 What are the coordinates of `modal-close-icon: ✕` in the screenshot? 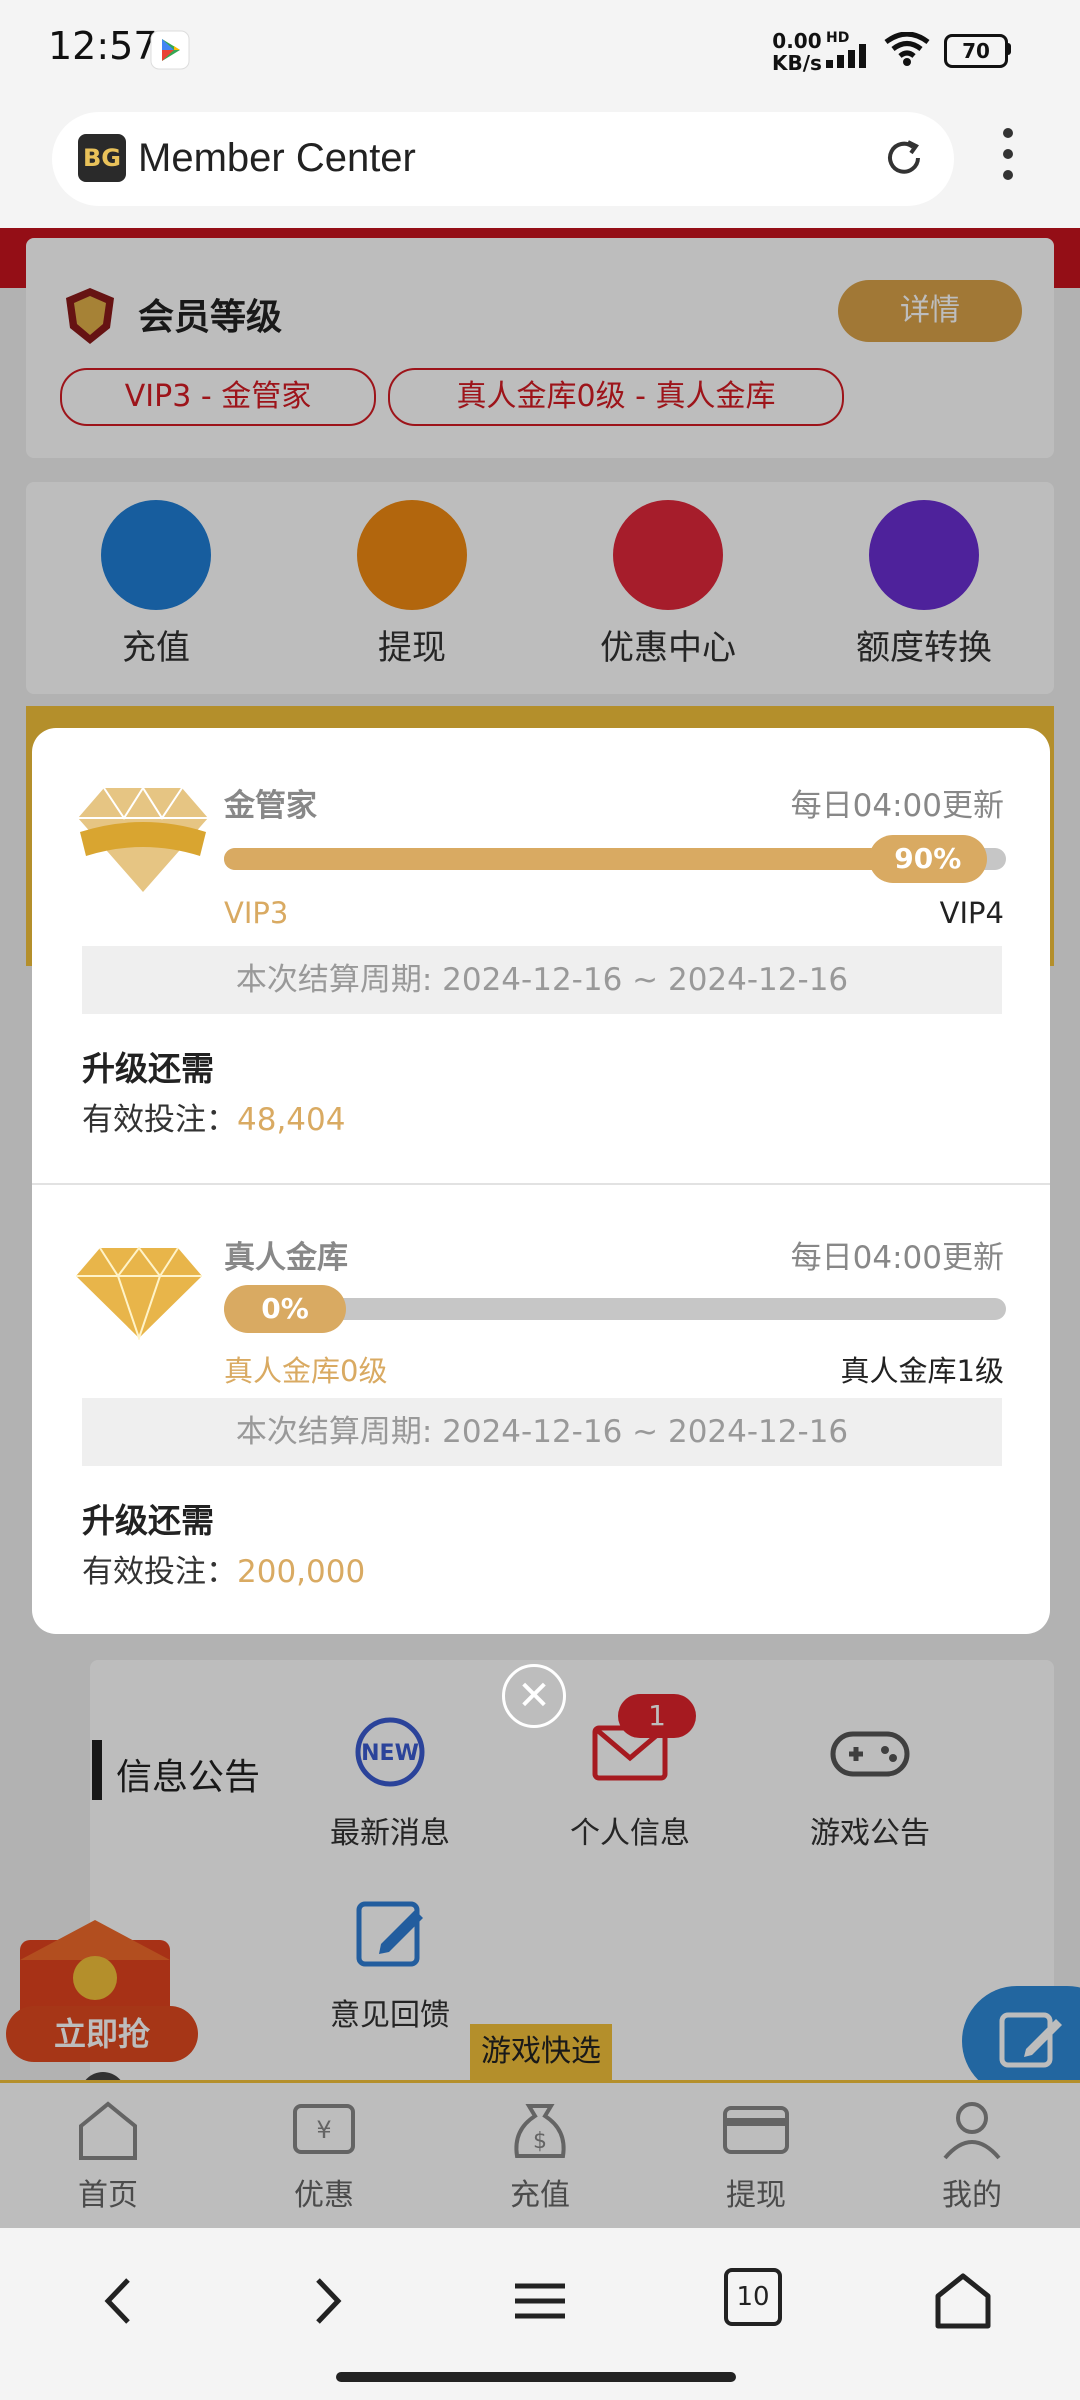 It's located at (534, 1696).